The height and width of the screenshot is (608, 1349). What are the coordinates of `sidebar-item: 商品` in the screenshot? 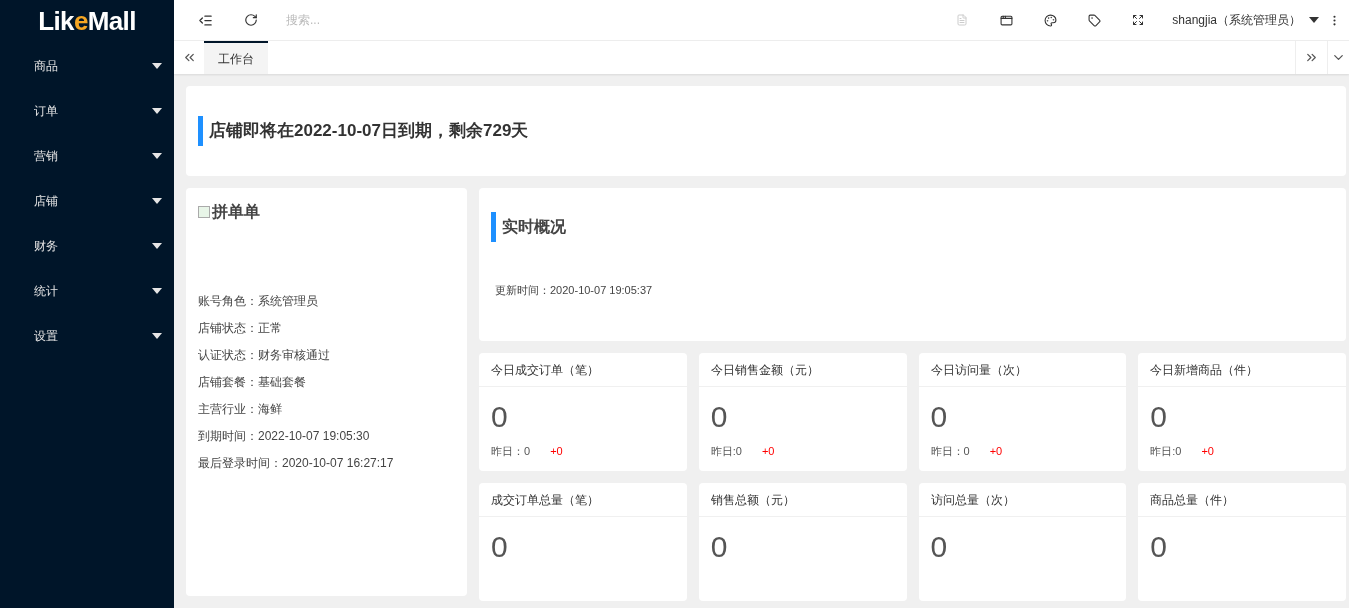 It's located at (87, 65).